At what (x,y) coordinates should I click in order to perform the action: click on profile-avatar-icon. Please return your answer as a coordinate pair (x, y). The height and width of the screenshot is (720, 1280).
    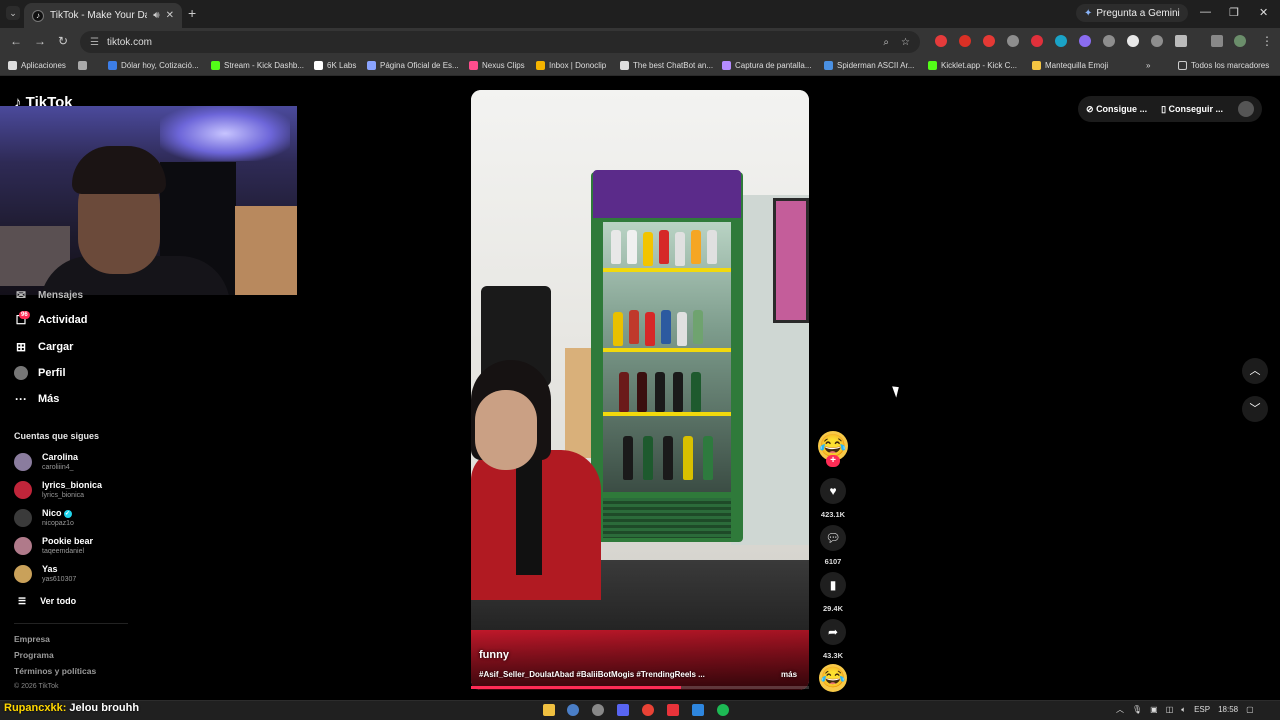
    Looking at the image, I should click on (1240, 41).